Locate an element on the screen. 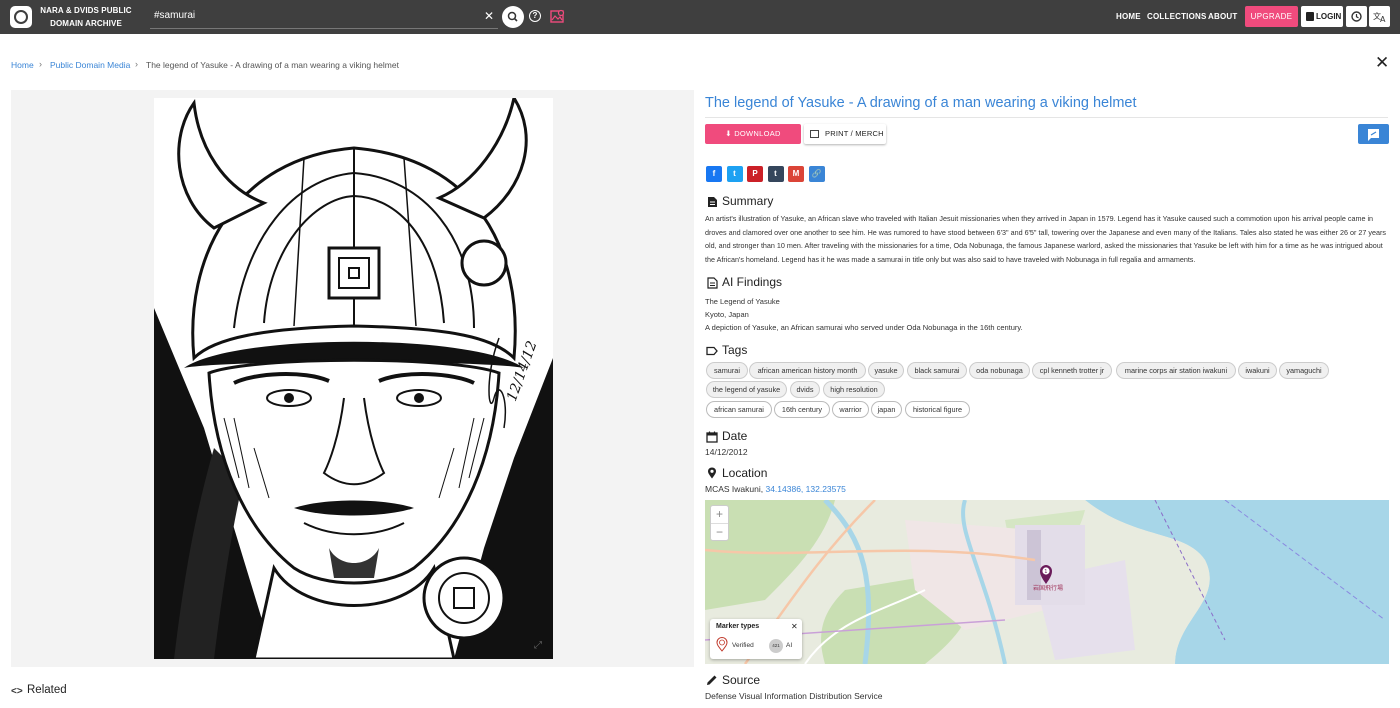 The height and width of the screenshot is (708, 1400). login-label: LOGIN is located at coordinates (1329, 16).